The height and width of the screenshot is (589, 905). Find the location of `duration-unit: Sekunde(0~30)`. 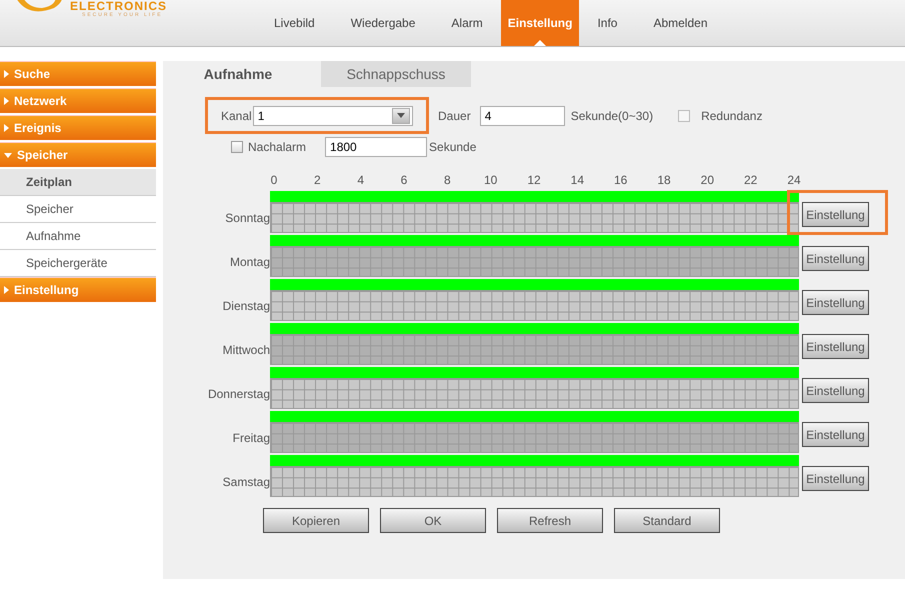

duration-unit: Sekunde(0~30) is located at coordinates (612, 115).